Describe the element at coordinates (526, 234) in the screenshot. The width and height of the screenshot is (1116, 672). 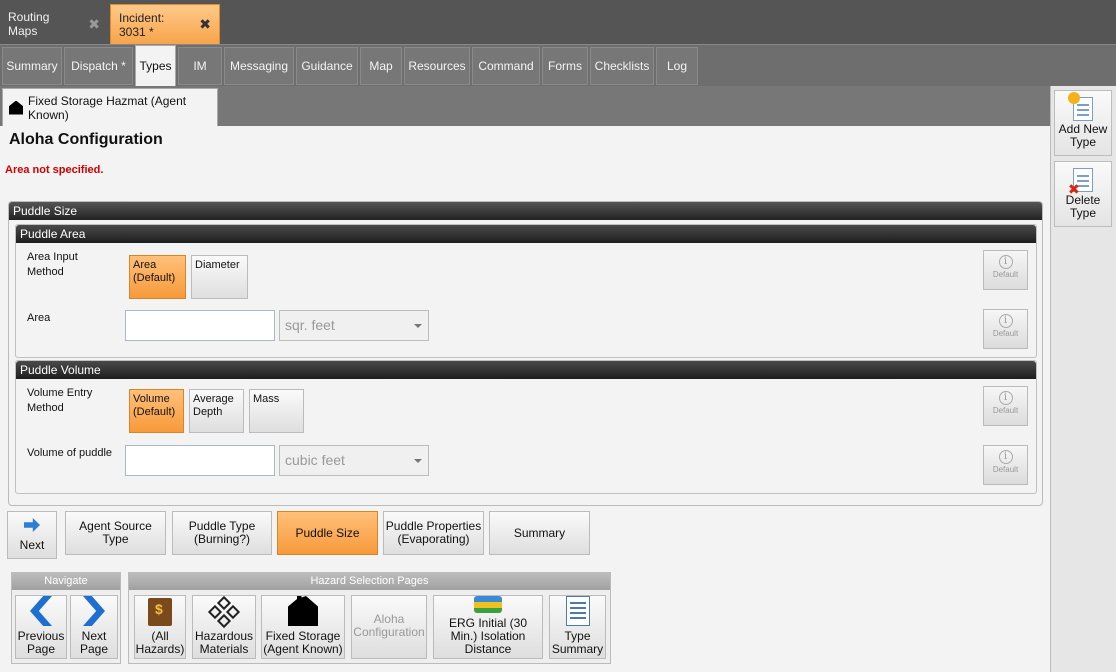
I see `puddle-area-header: Puddle Area` at that location.